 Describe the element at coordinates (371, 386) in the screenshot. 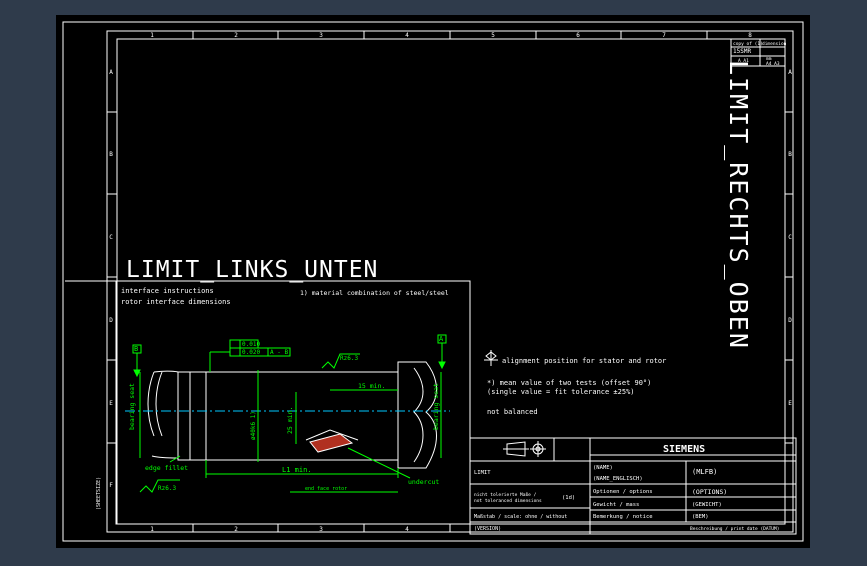

I see `dim-15-min: 15 min.` at that location.